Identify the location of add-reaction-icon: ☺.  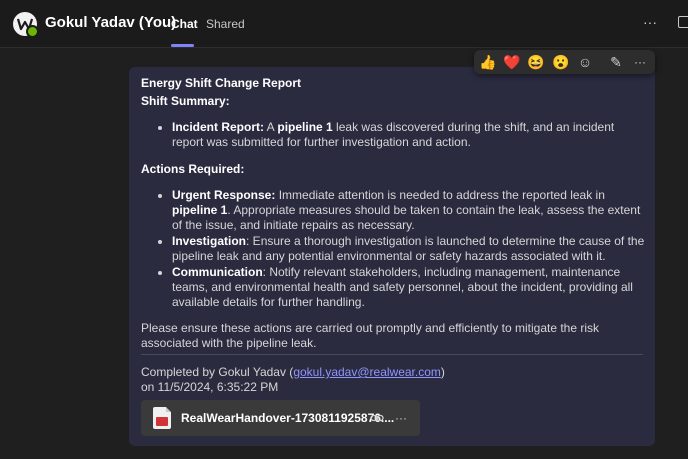
(585, 62).